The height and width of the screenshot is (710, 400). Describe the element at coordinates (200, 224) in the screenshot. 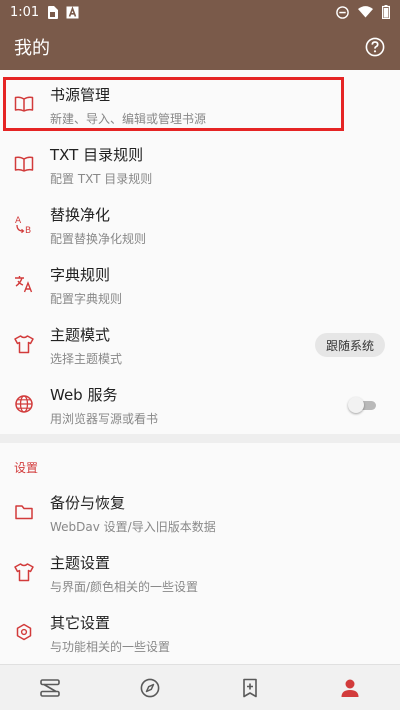

I see `menu-item-replace-rule: A B 替换净化 配置替换净化规则` at that location.